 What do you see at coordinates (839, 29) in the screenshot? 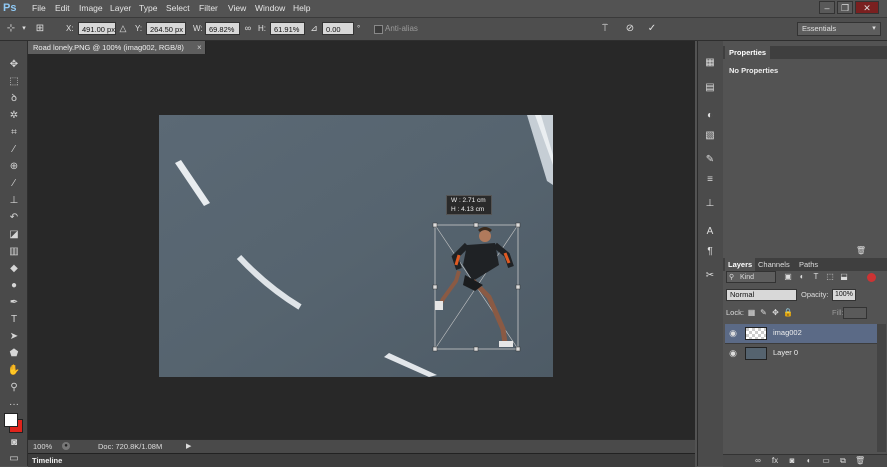
I see `workspace-select: Essentials` at bounding box center [839, 29].